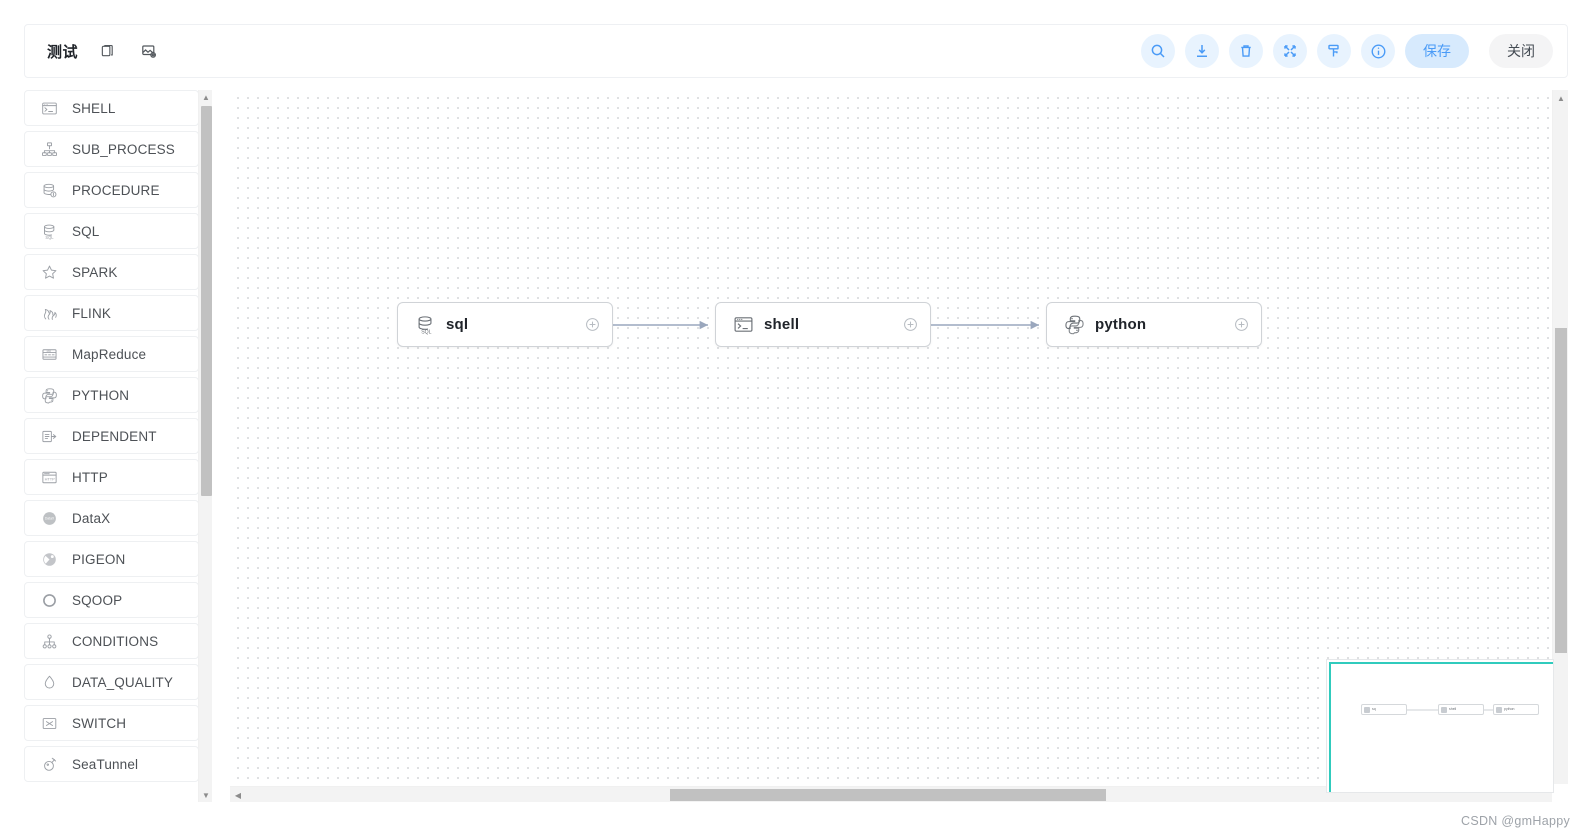 The width and height of the screenshot is (1592, 834). What do you see at coordinates (49, 272) in the screenshot?
I see `spark-icon` at bounding box center [49, 272].